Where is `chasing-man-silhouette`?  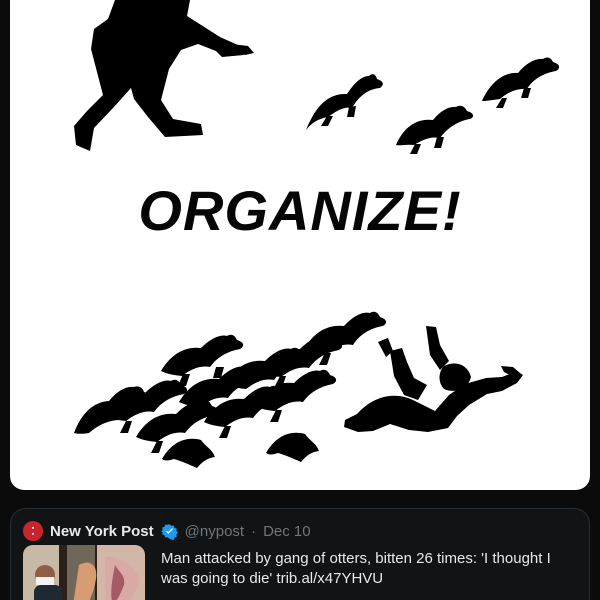
chasing-man-silhouette is located at coordinates (164, 75).